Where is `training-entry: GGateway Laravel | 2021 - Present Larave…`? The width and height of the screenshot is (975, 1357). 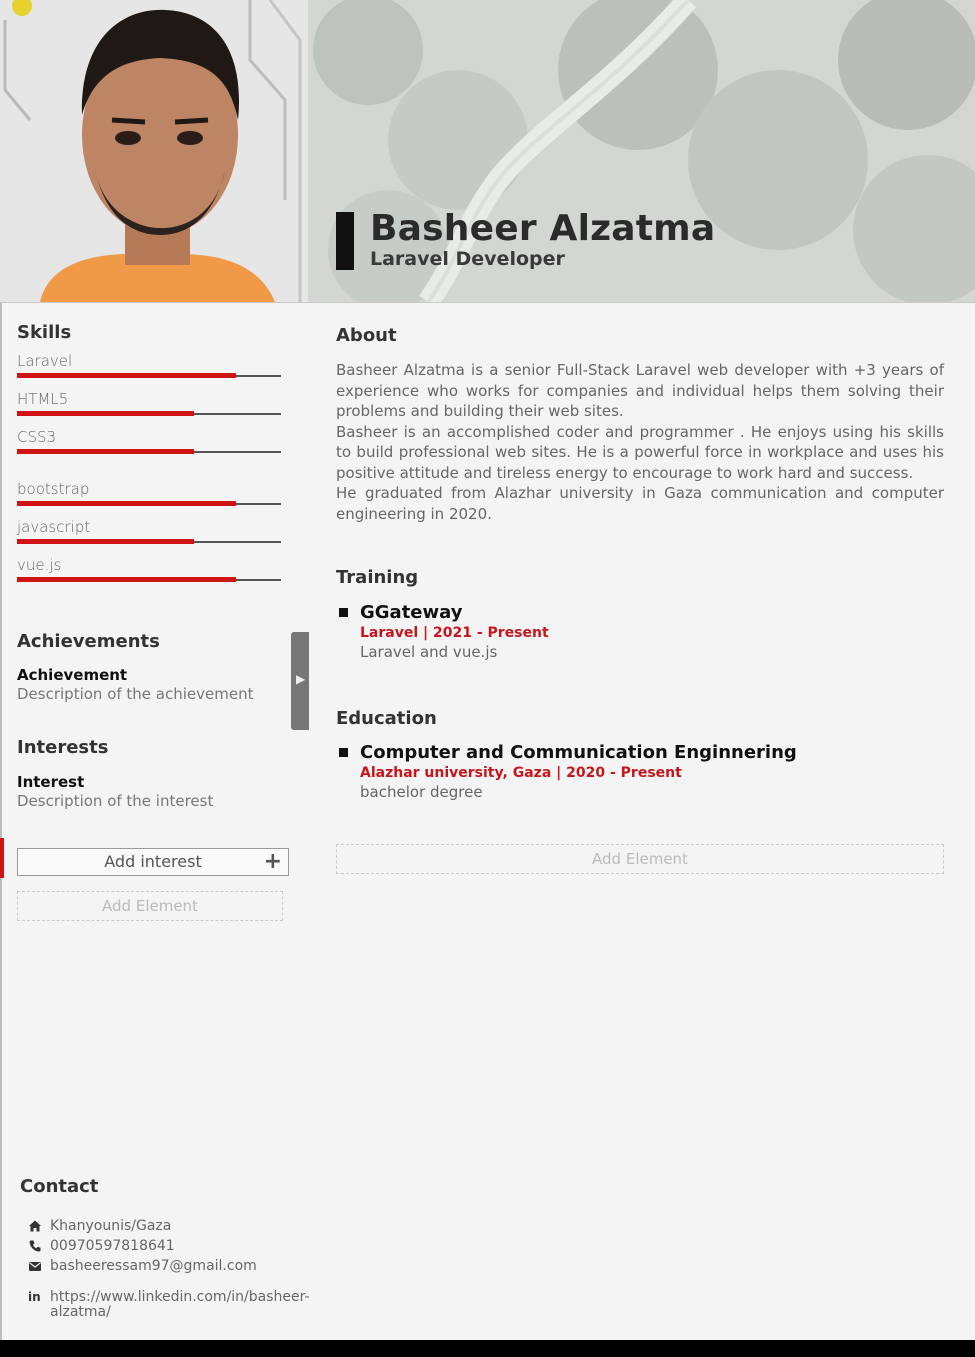 training-entry: GGateway Laravel | 2021 - Present Larave… is located at coordinates (640, 631).